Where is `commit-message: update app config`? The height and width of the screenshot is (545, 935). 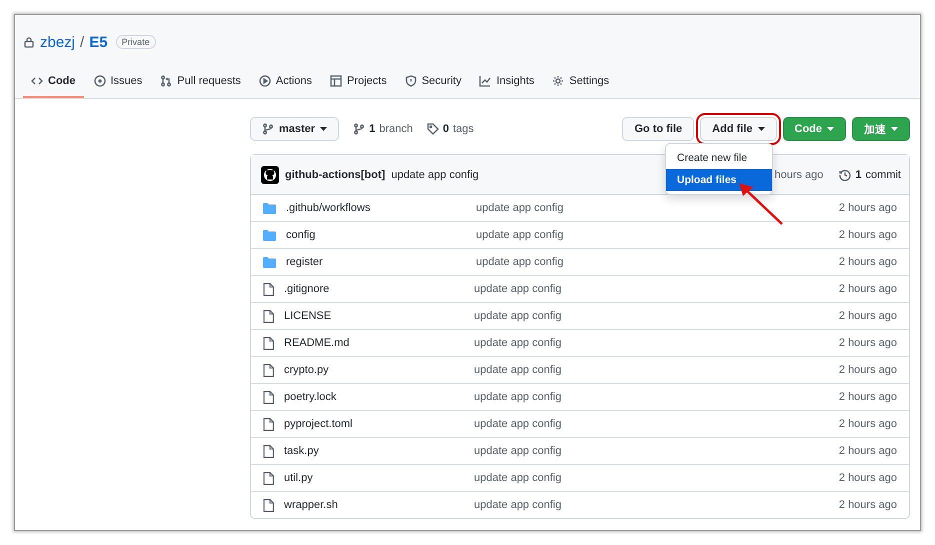
commit-message: update app config is located at coordinates (435, 174).